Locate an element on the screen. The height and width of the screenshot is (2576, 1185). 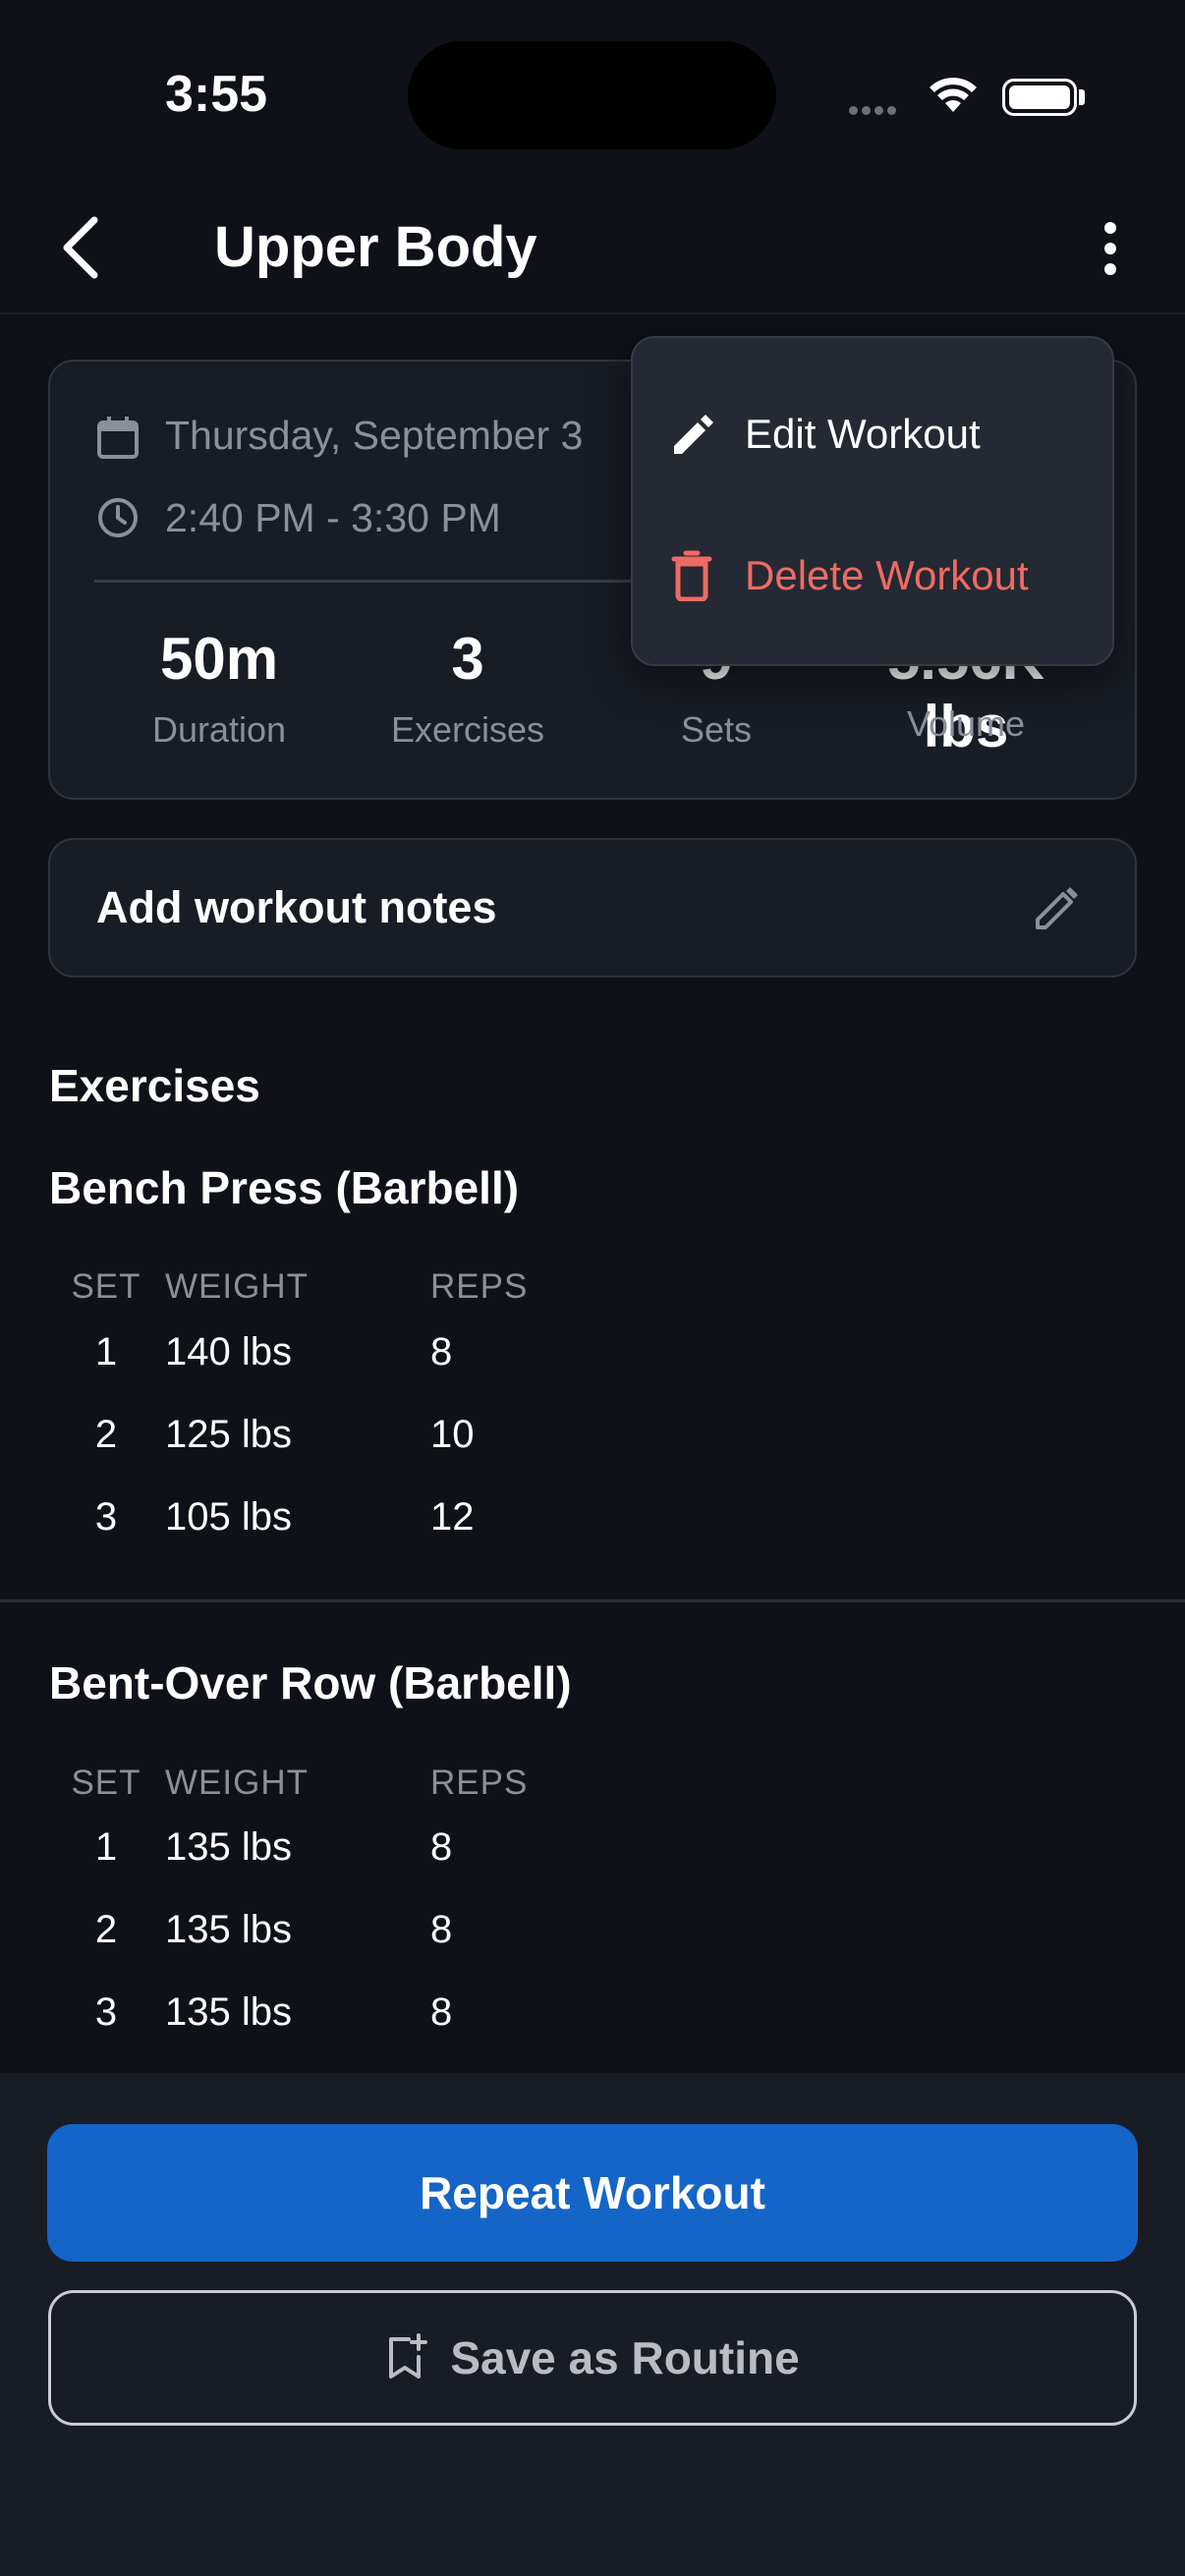
save-as-routine-button: Save as Routine is located at coordinates (592, 2358).